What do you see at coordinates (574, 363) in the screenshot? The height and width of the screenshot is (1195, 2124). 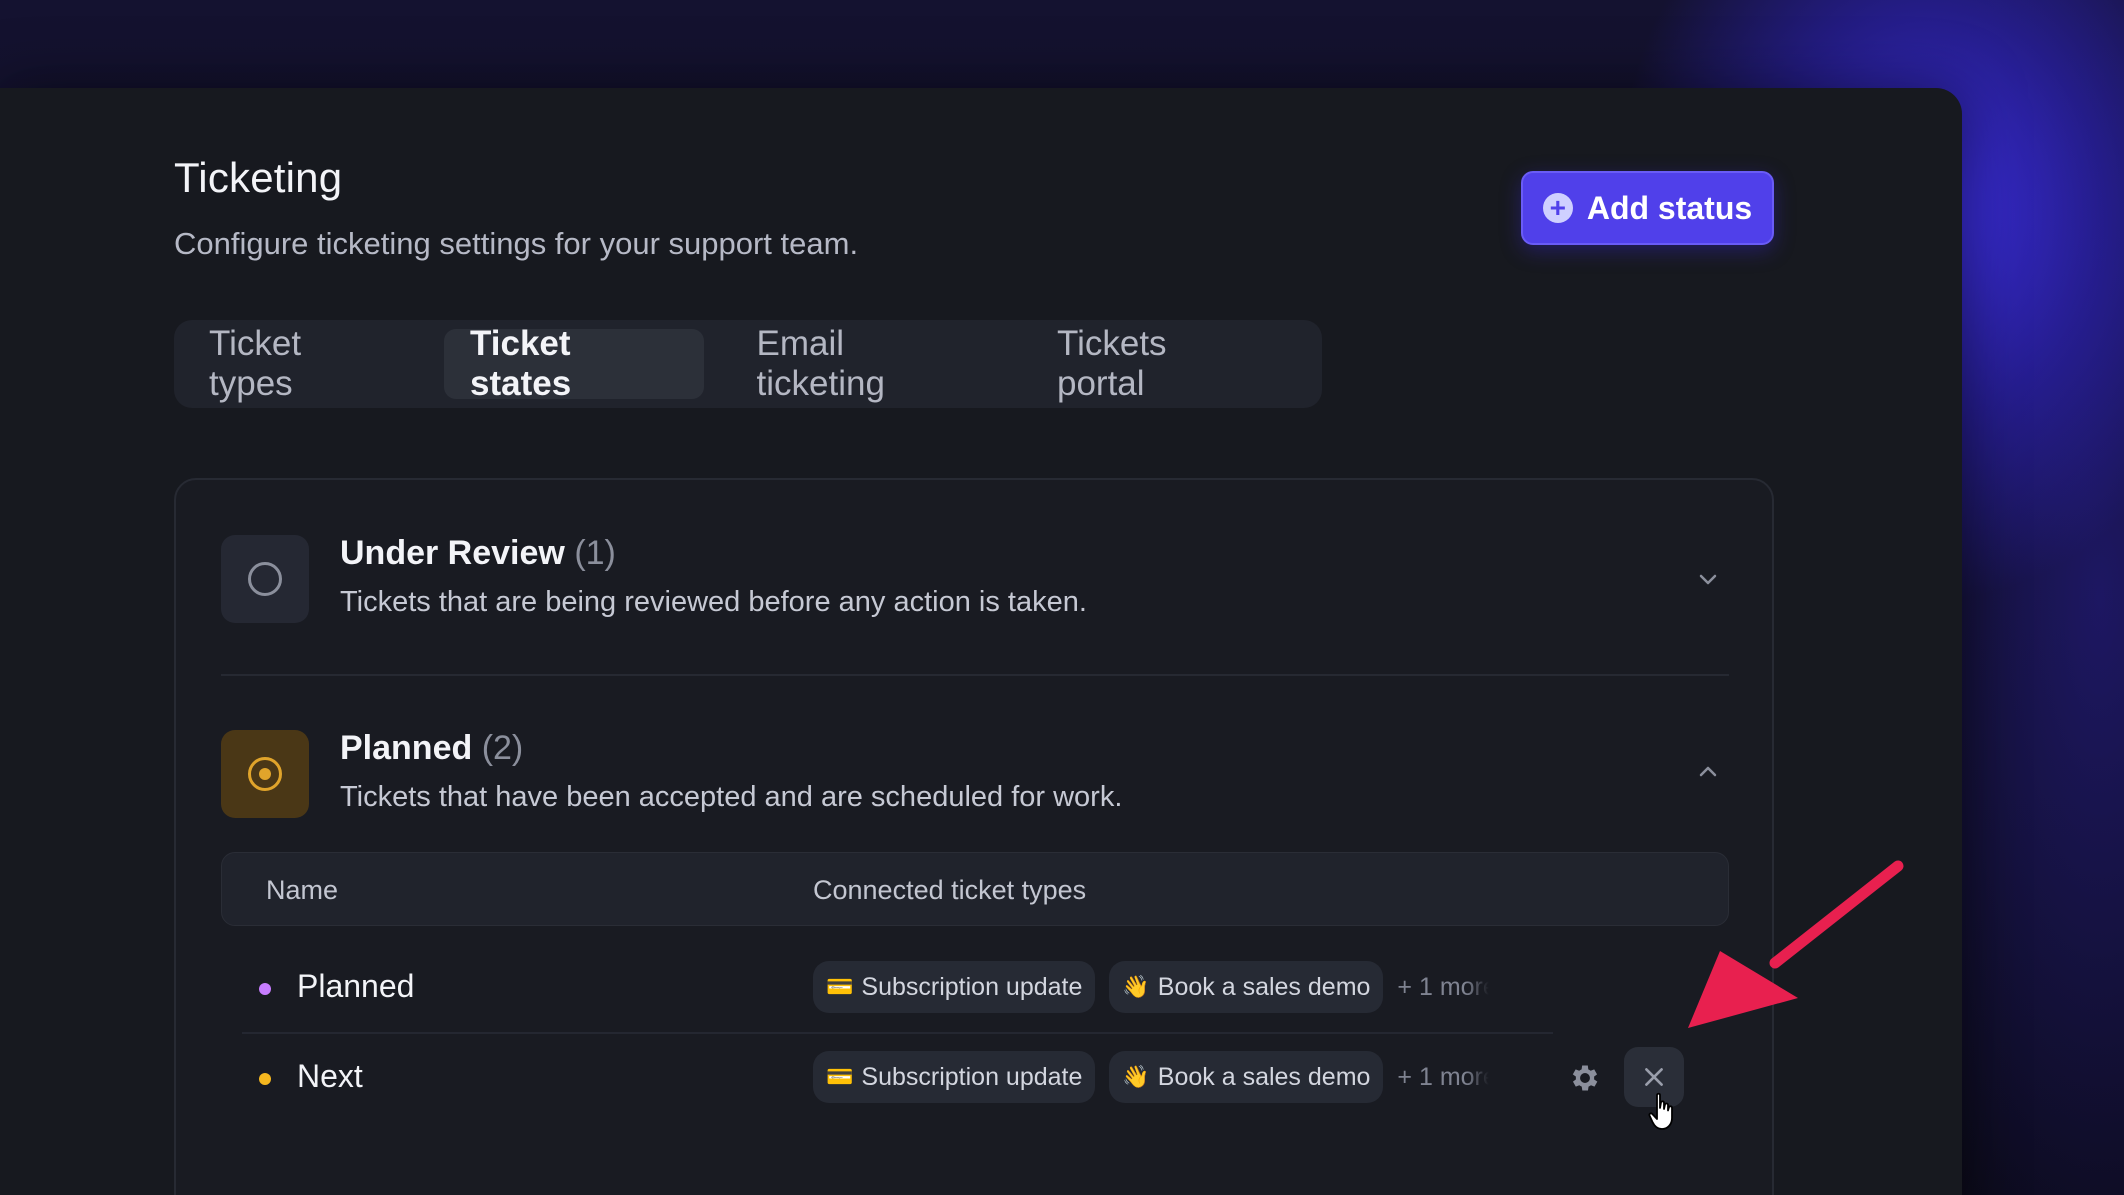 I see `tab-ticket-states: Ticket states` at bounding box center [574, 363].